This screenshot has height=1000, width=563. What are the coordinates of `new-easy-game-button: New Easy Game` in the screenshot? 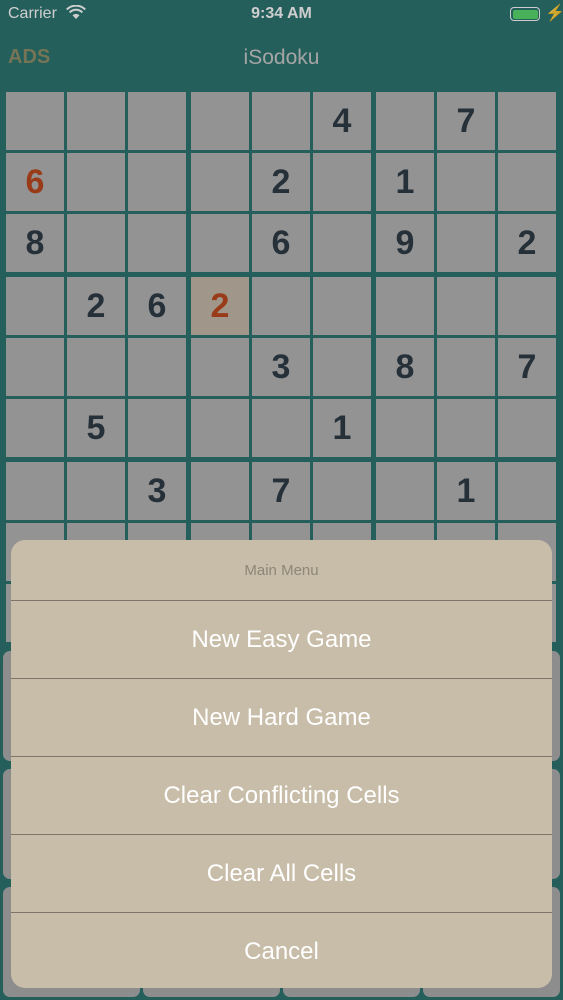 It's located at (281, 640).